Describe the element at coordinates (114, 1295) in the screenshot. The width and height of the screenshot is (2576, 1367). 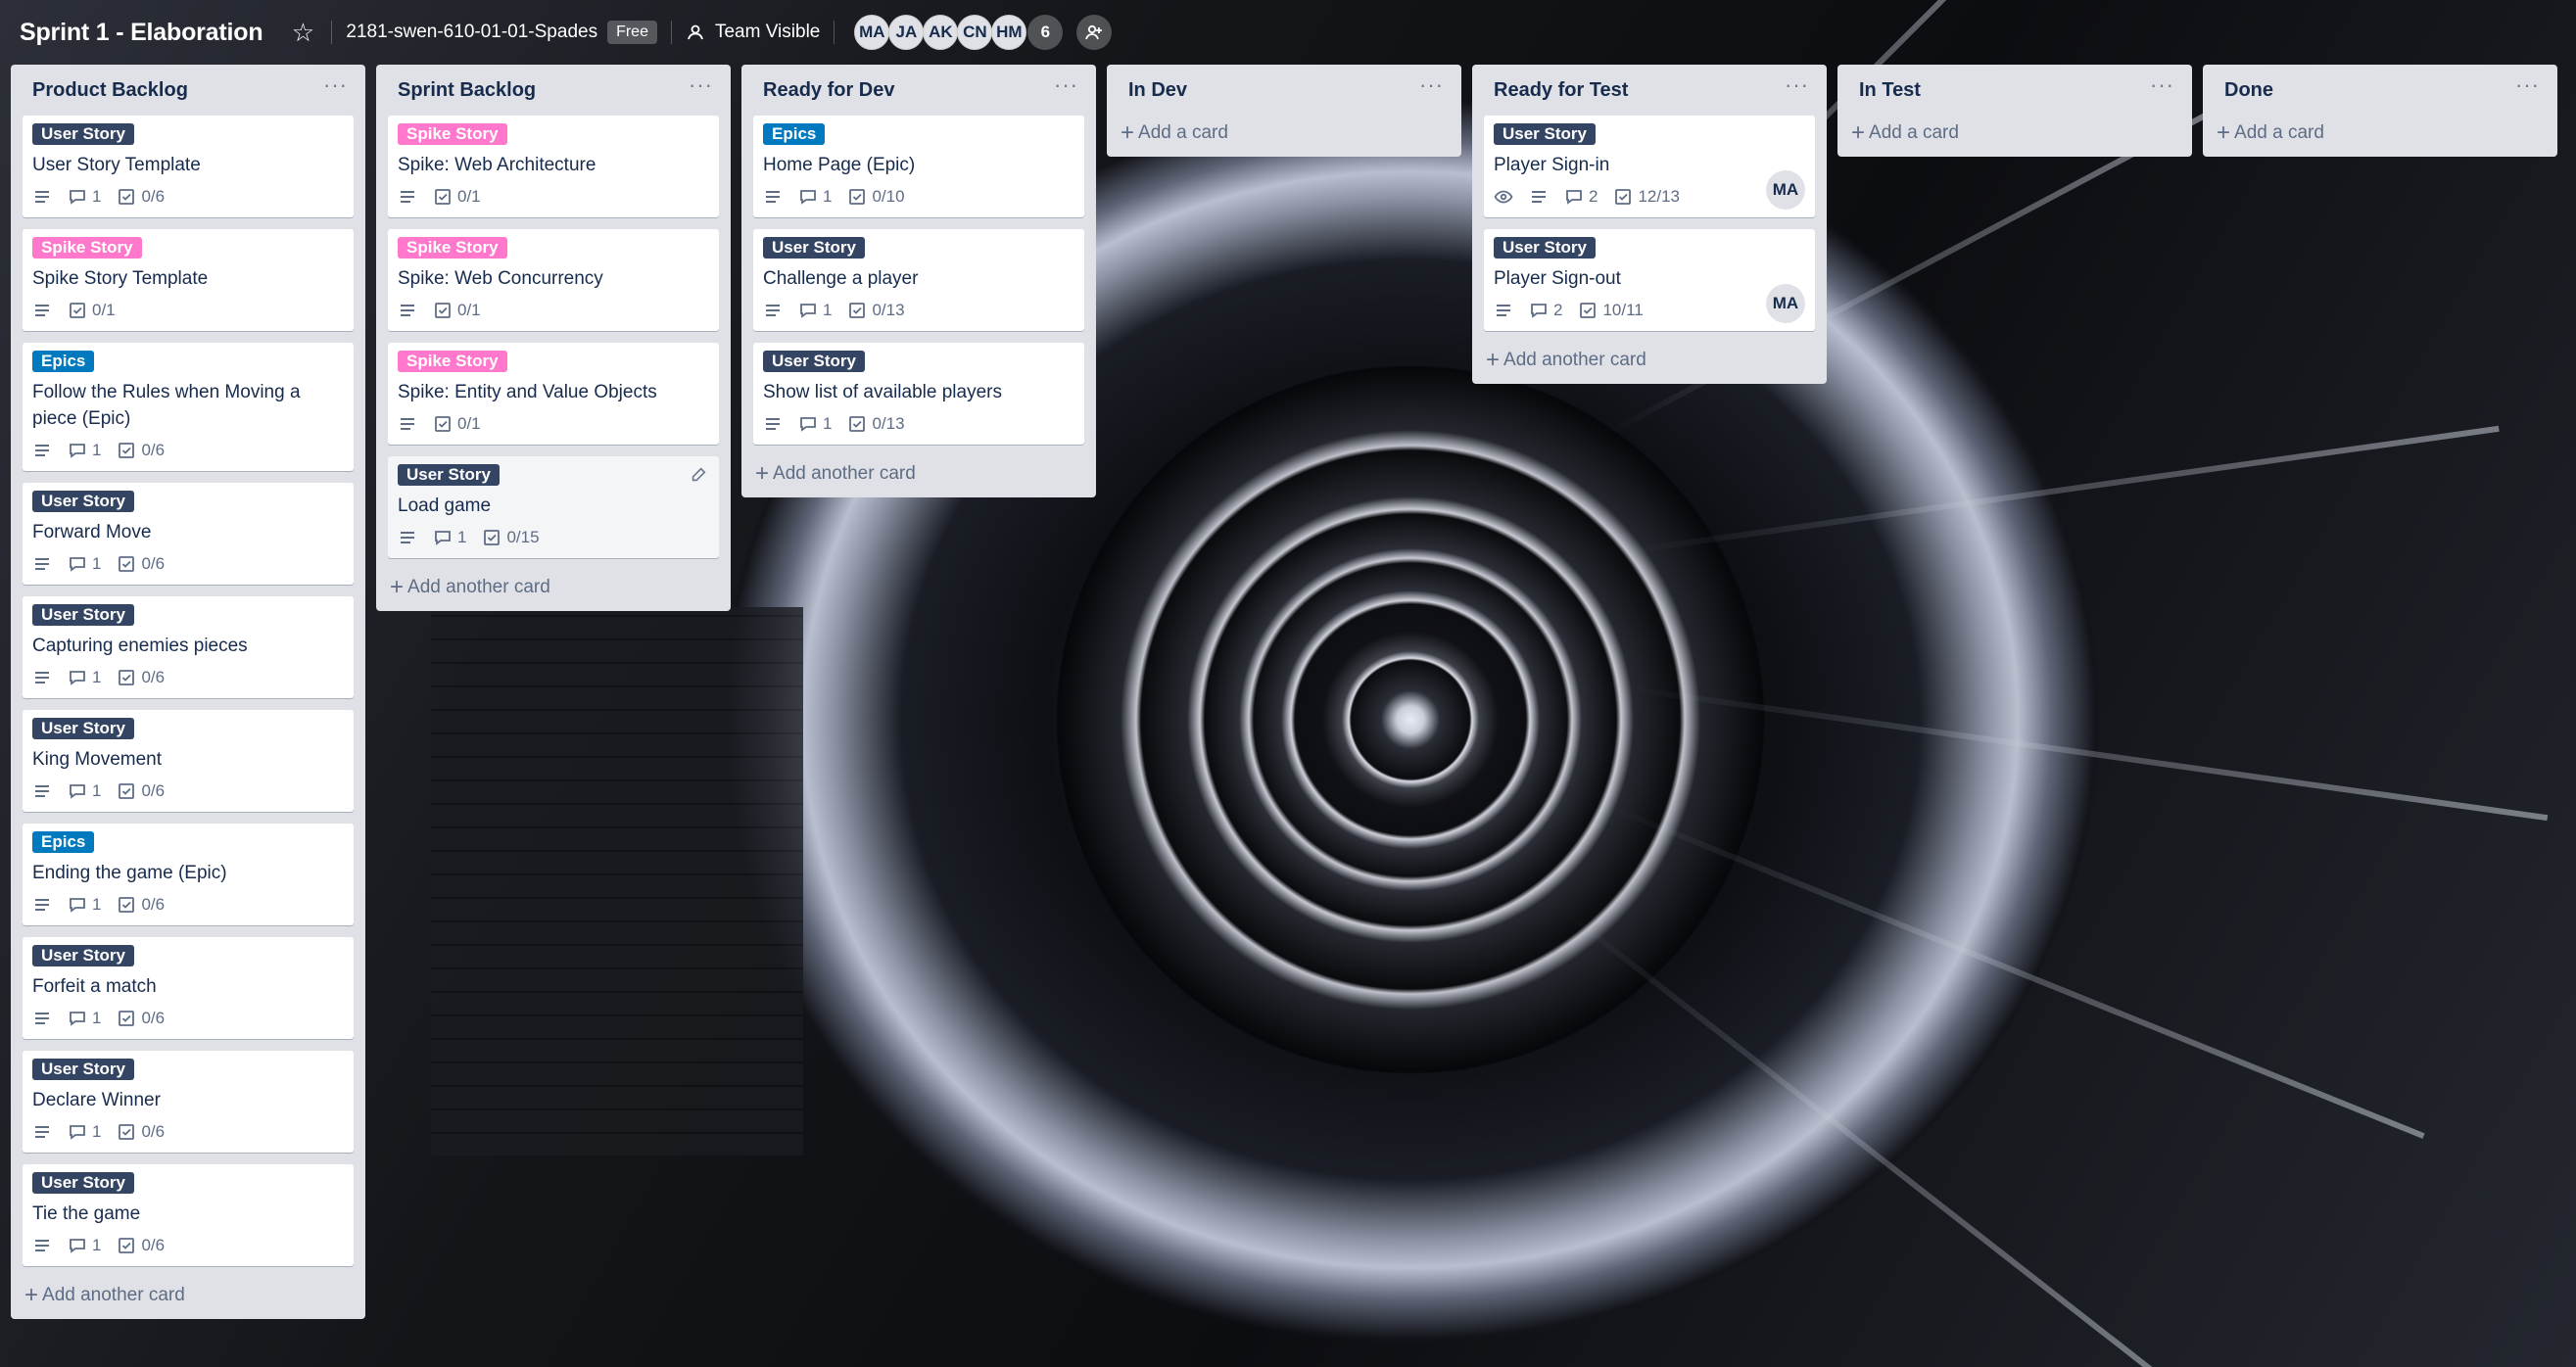
I see `add-card-label: Add another card` at that location.